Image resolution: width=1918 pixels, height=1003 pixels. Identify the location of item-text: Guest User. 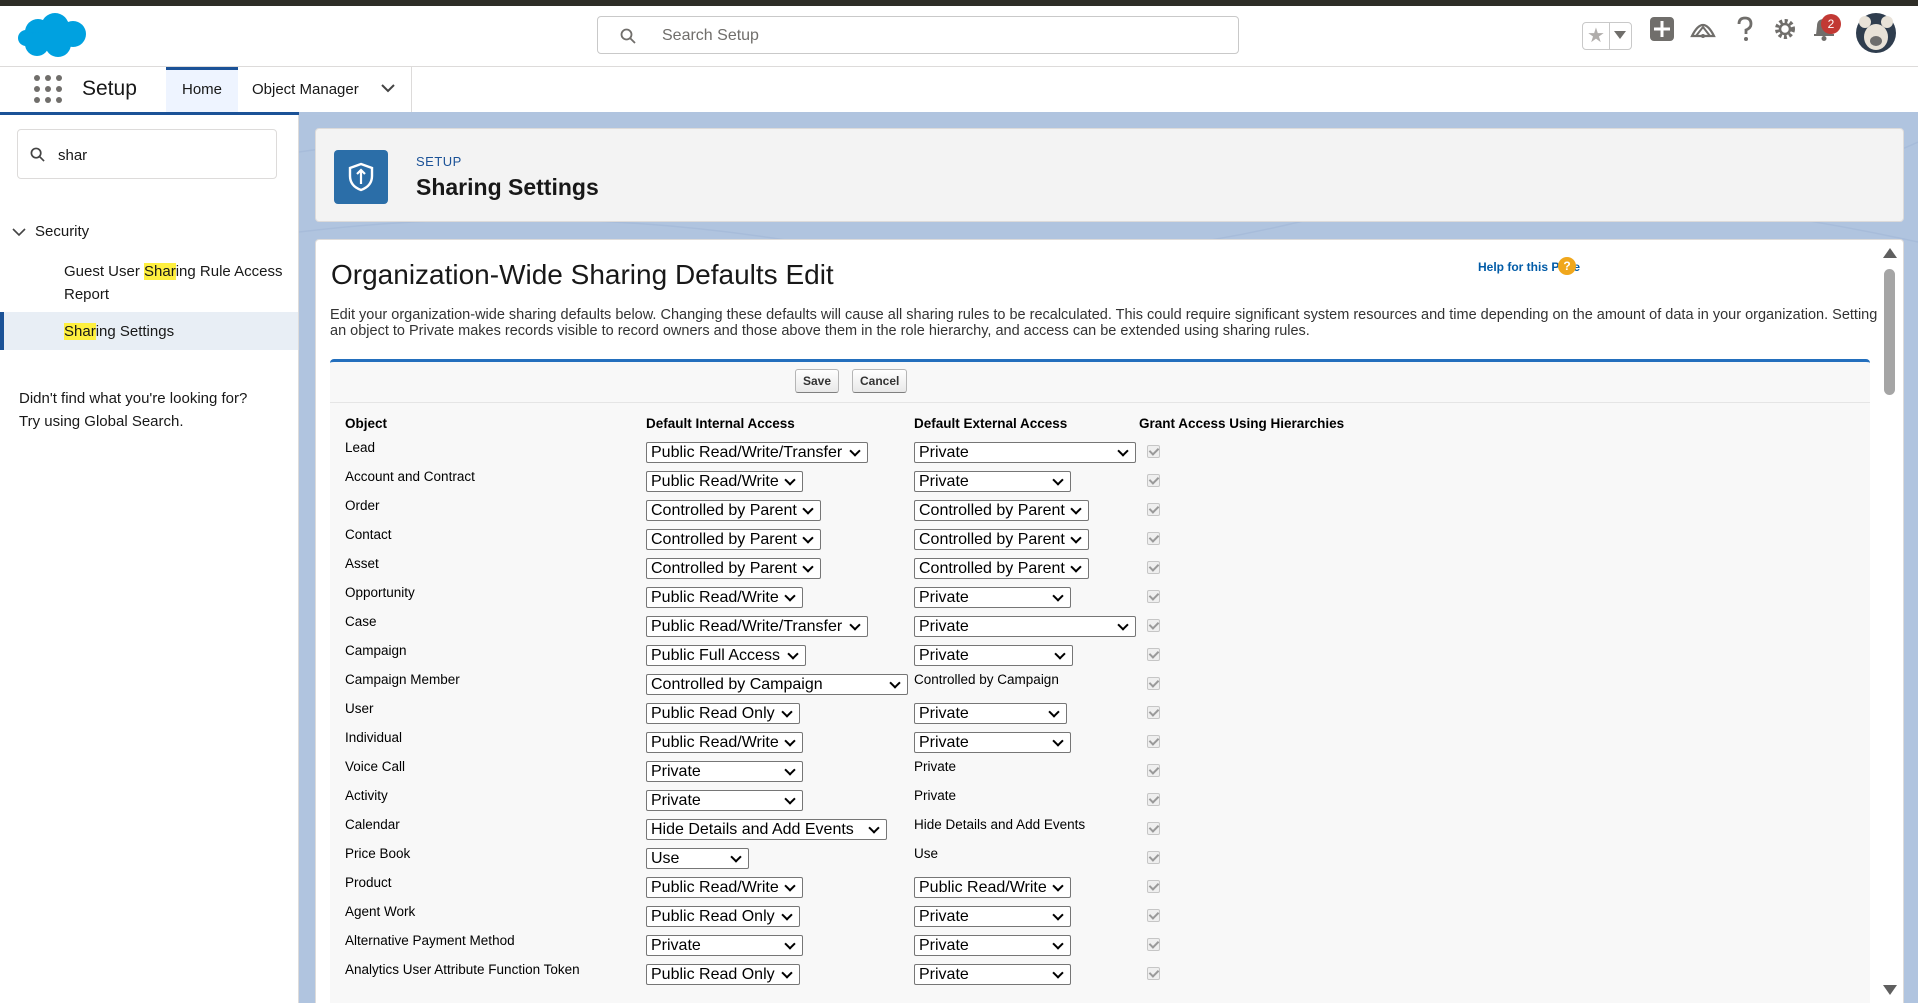
(104, 271).